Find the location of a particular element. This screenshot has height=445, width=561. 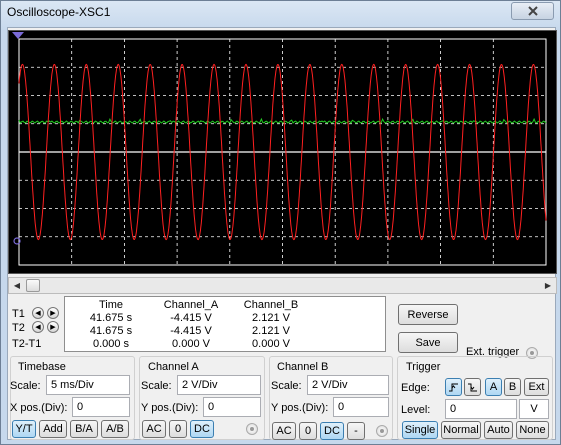

t2-left-arrow-icon: ◀ is located at coordinates (38, 327).